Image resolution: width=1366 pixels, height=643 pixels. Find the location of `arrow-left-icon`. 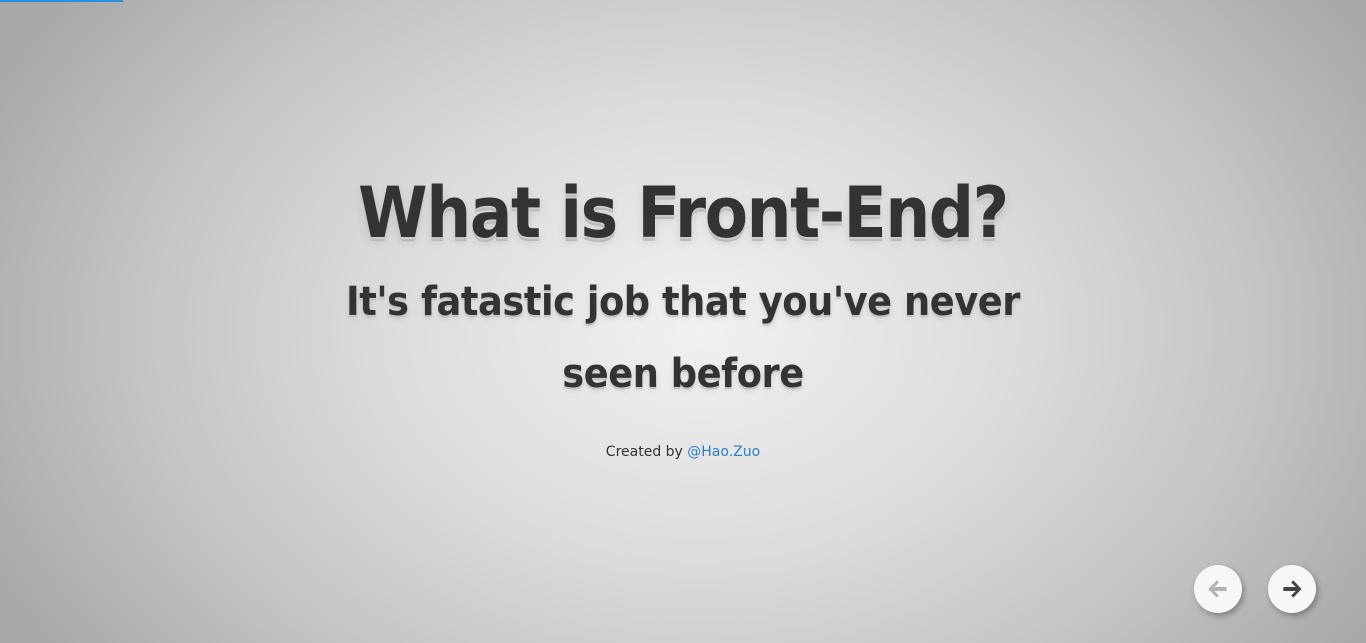

arrow-left-icon is located at coordinates (1217, 589).